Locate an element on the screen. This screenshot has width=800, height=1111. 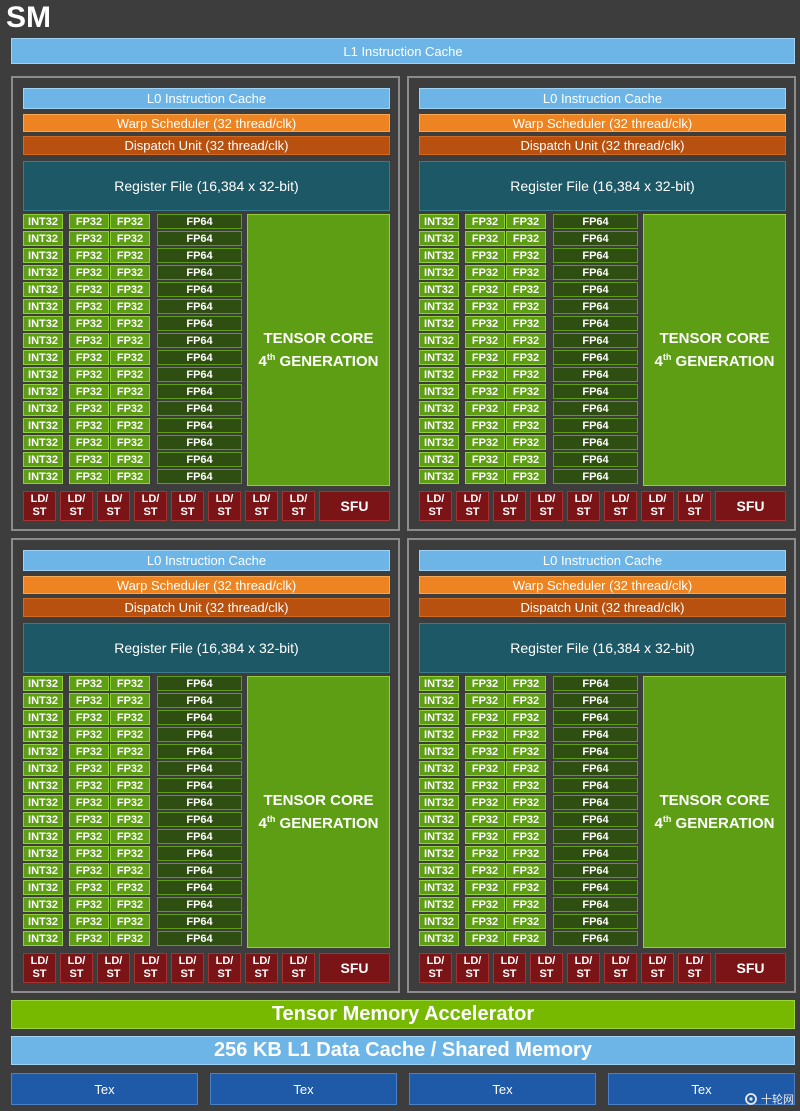
tensor-core-line2: 4th GENERATION is located at coordinates (715, 821).